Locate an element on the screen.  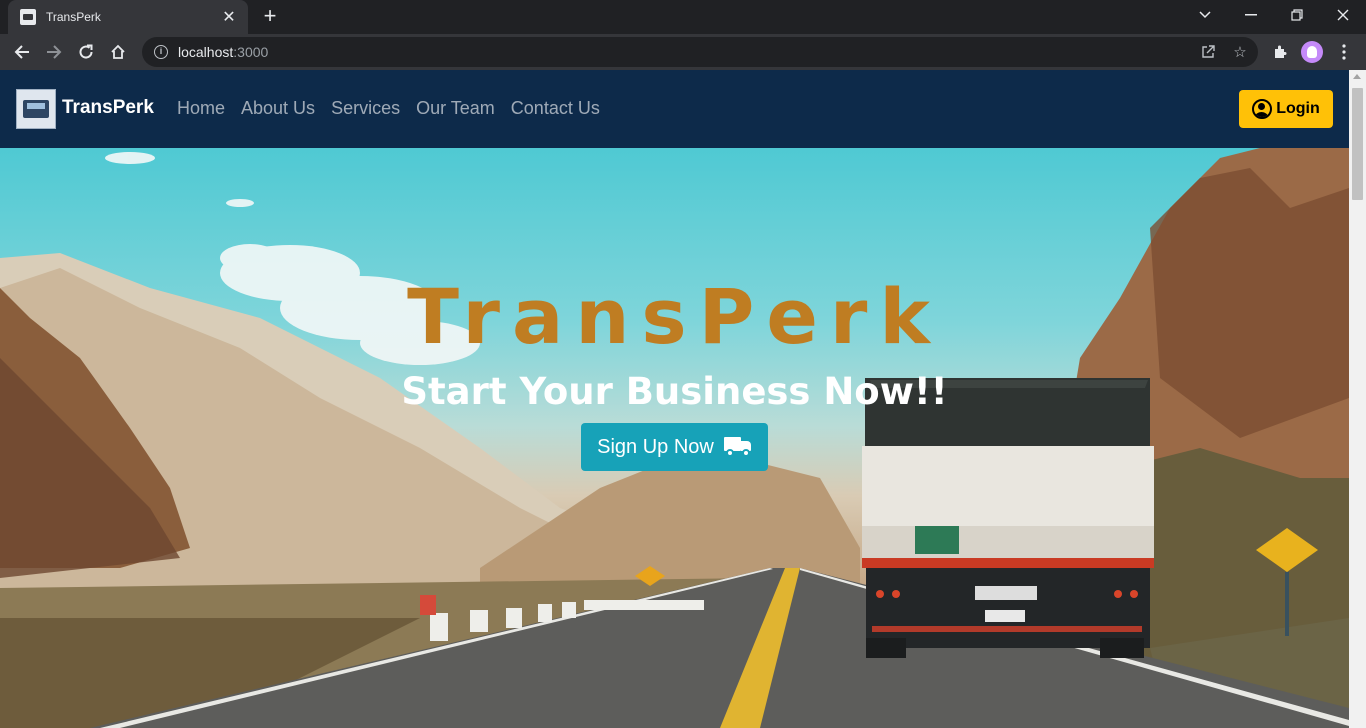
new-tab-button: + is located at coordinates (270, 16).